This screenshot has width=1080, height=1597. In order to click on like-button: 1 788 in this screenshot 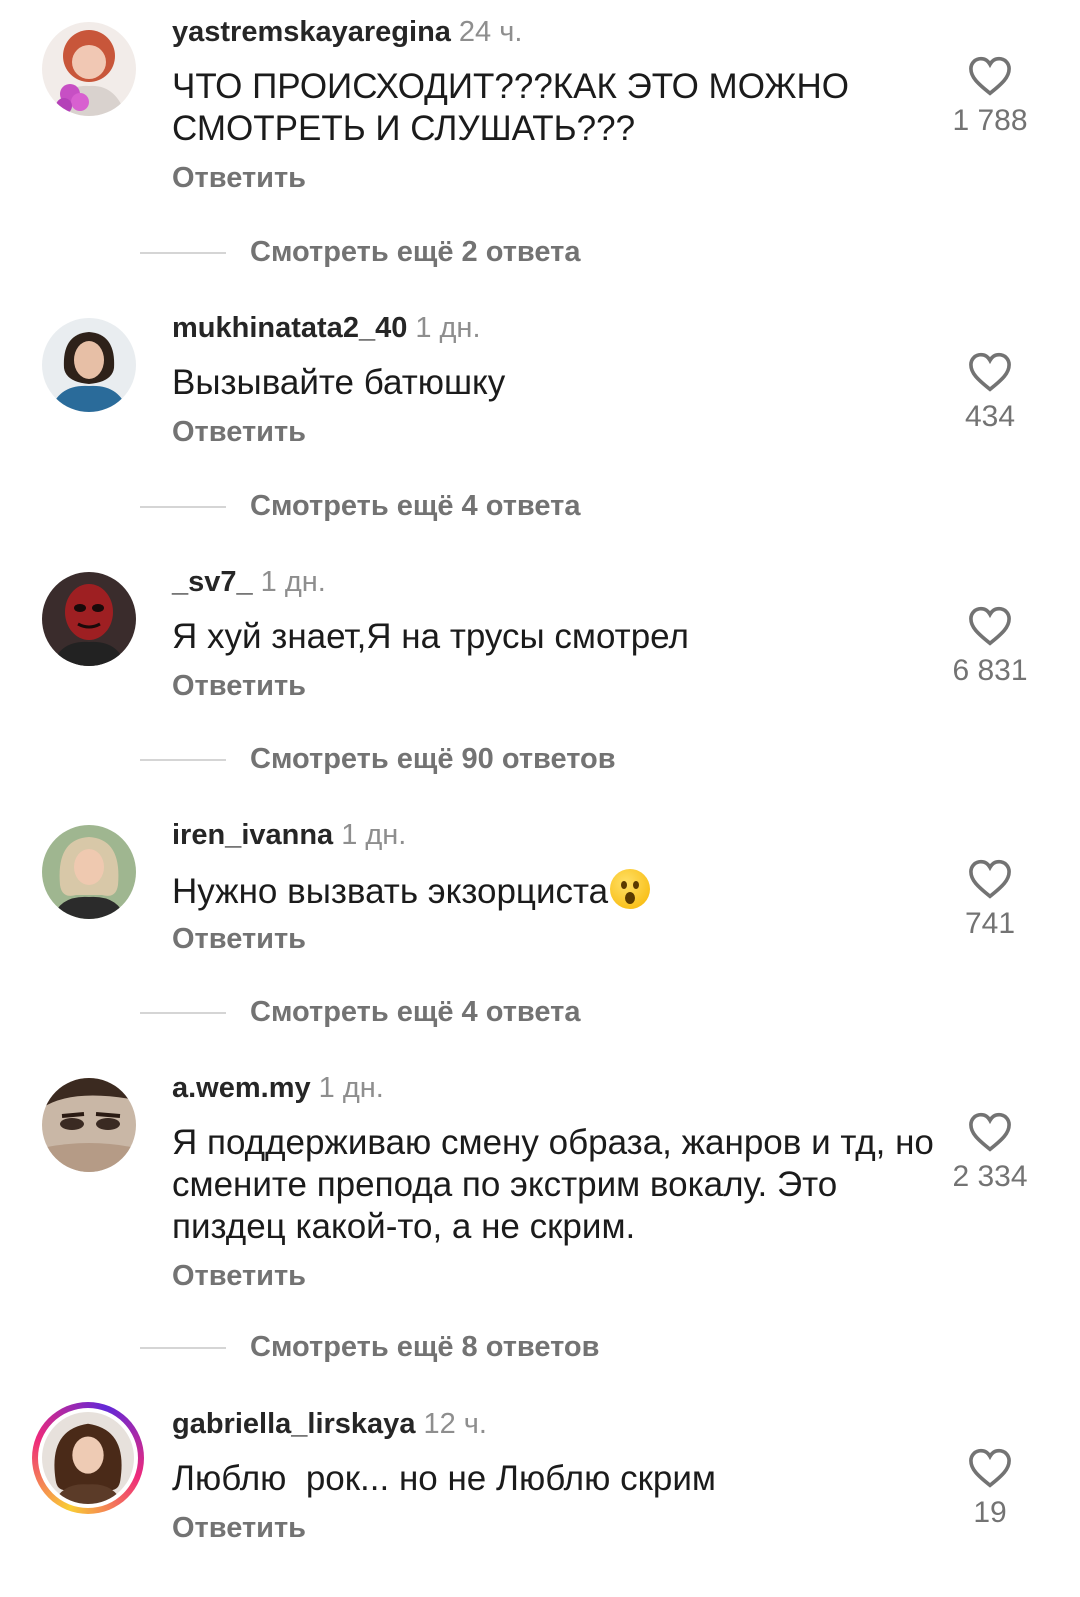, I will do `click(990, 97)`.